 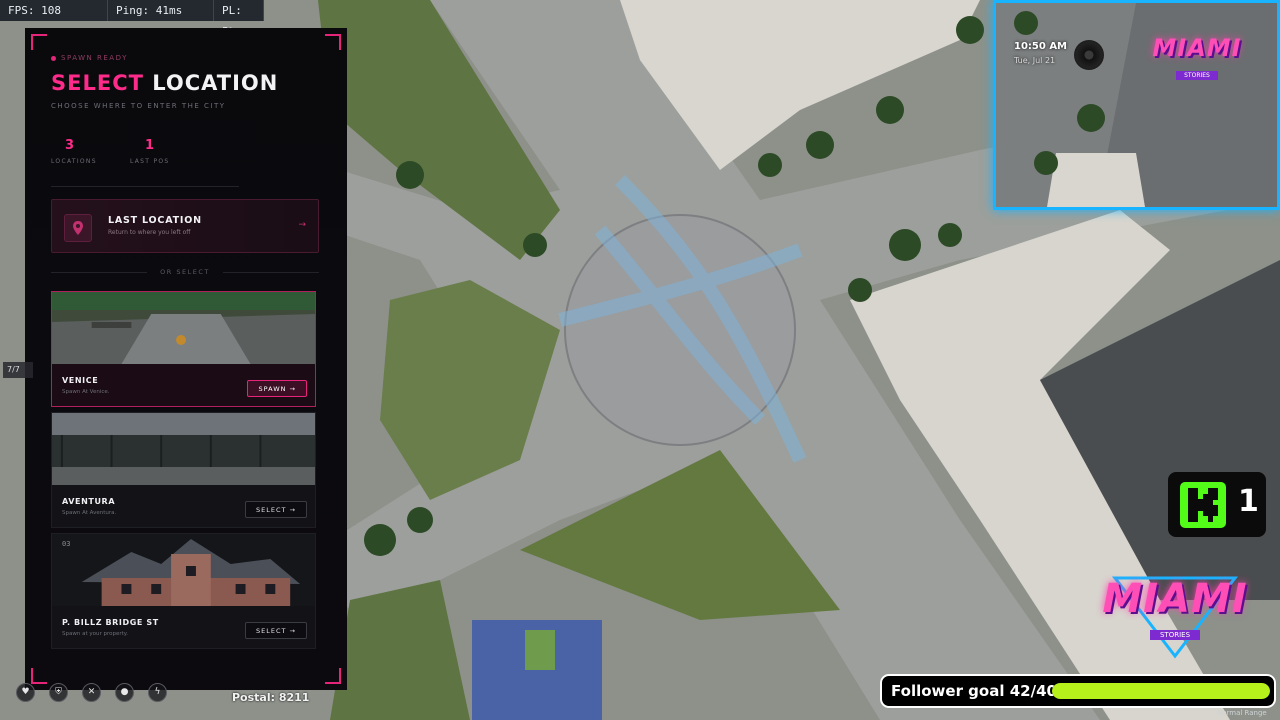 I want to click on spawn-status: SPAWN READY, so click(x=89, y=58).